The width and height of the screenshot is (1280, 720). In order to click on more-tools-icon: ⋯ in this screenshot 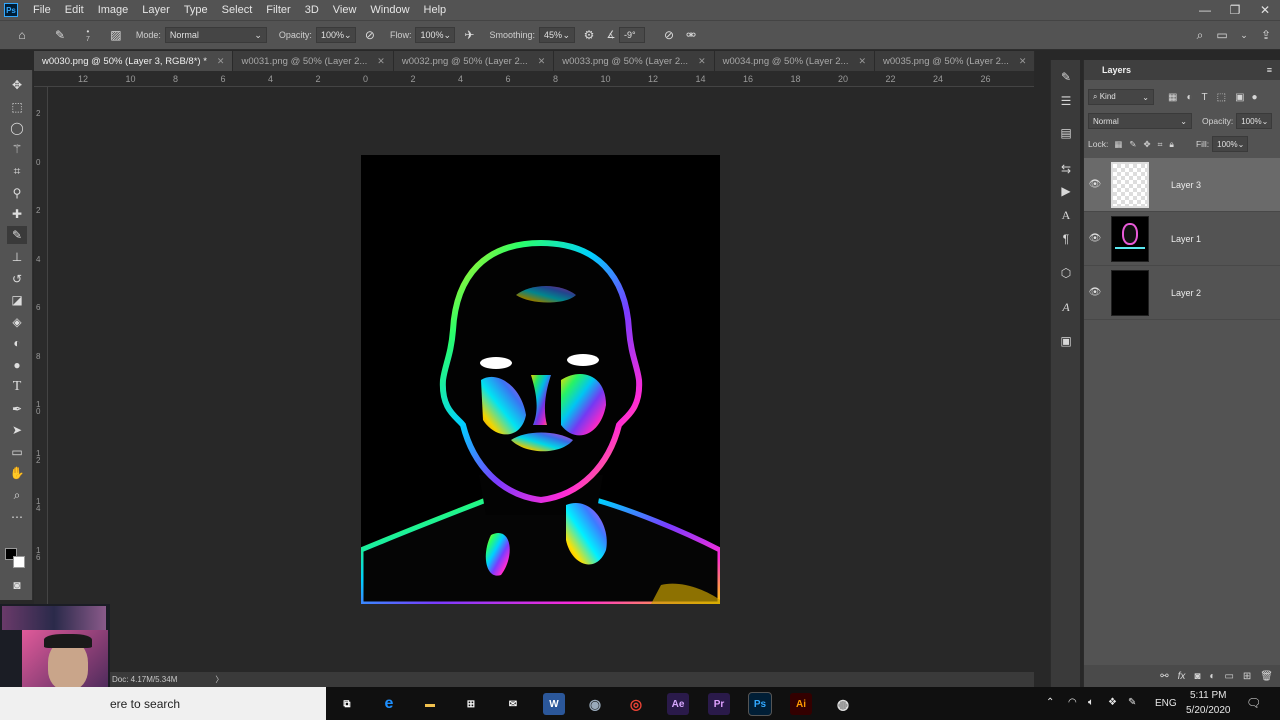, I will do `click(17, 517)`.